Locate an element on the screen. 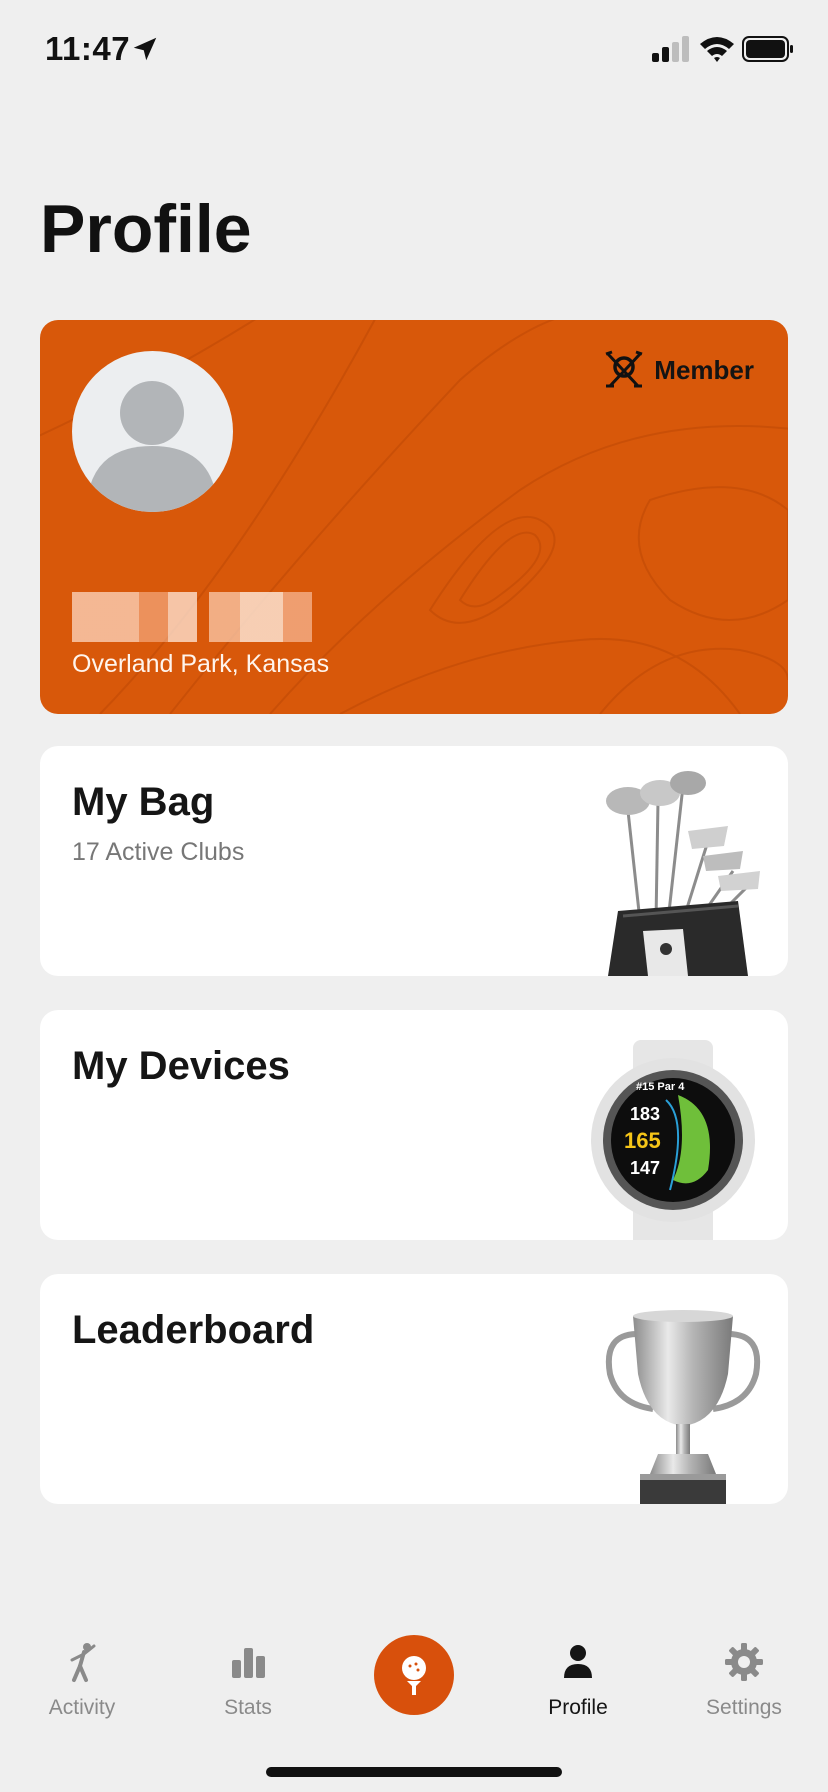 This screenshot has height=1792, width=828. wifi-icon is located at coordinates (717, 49).